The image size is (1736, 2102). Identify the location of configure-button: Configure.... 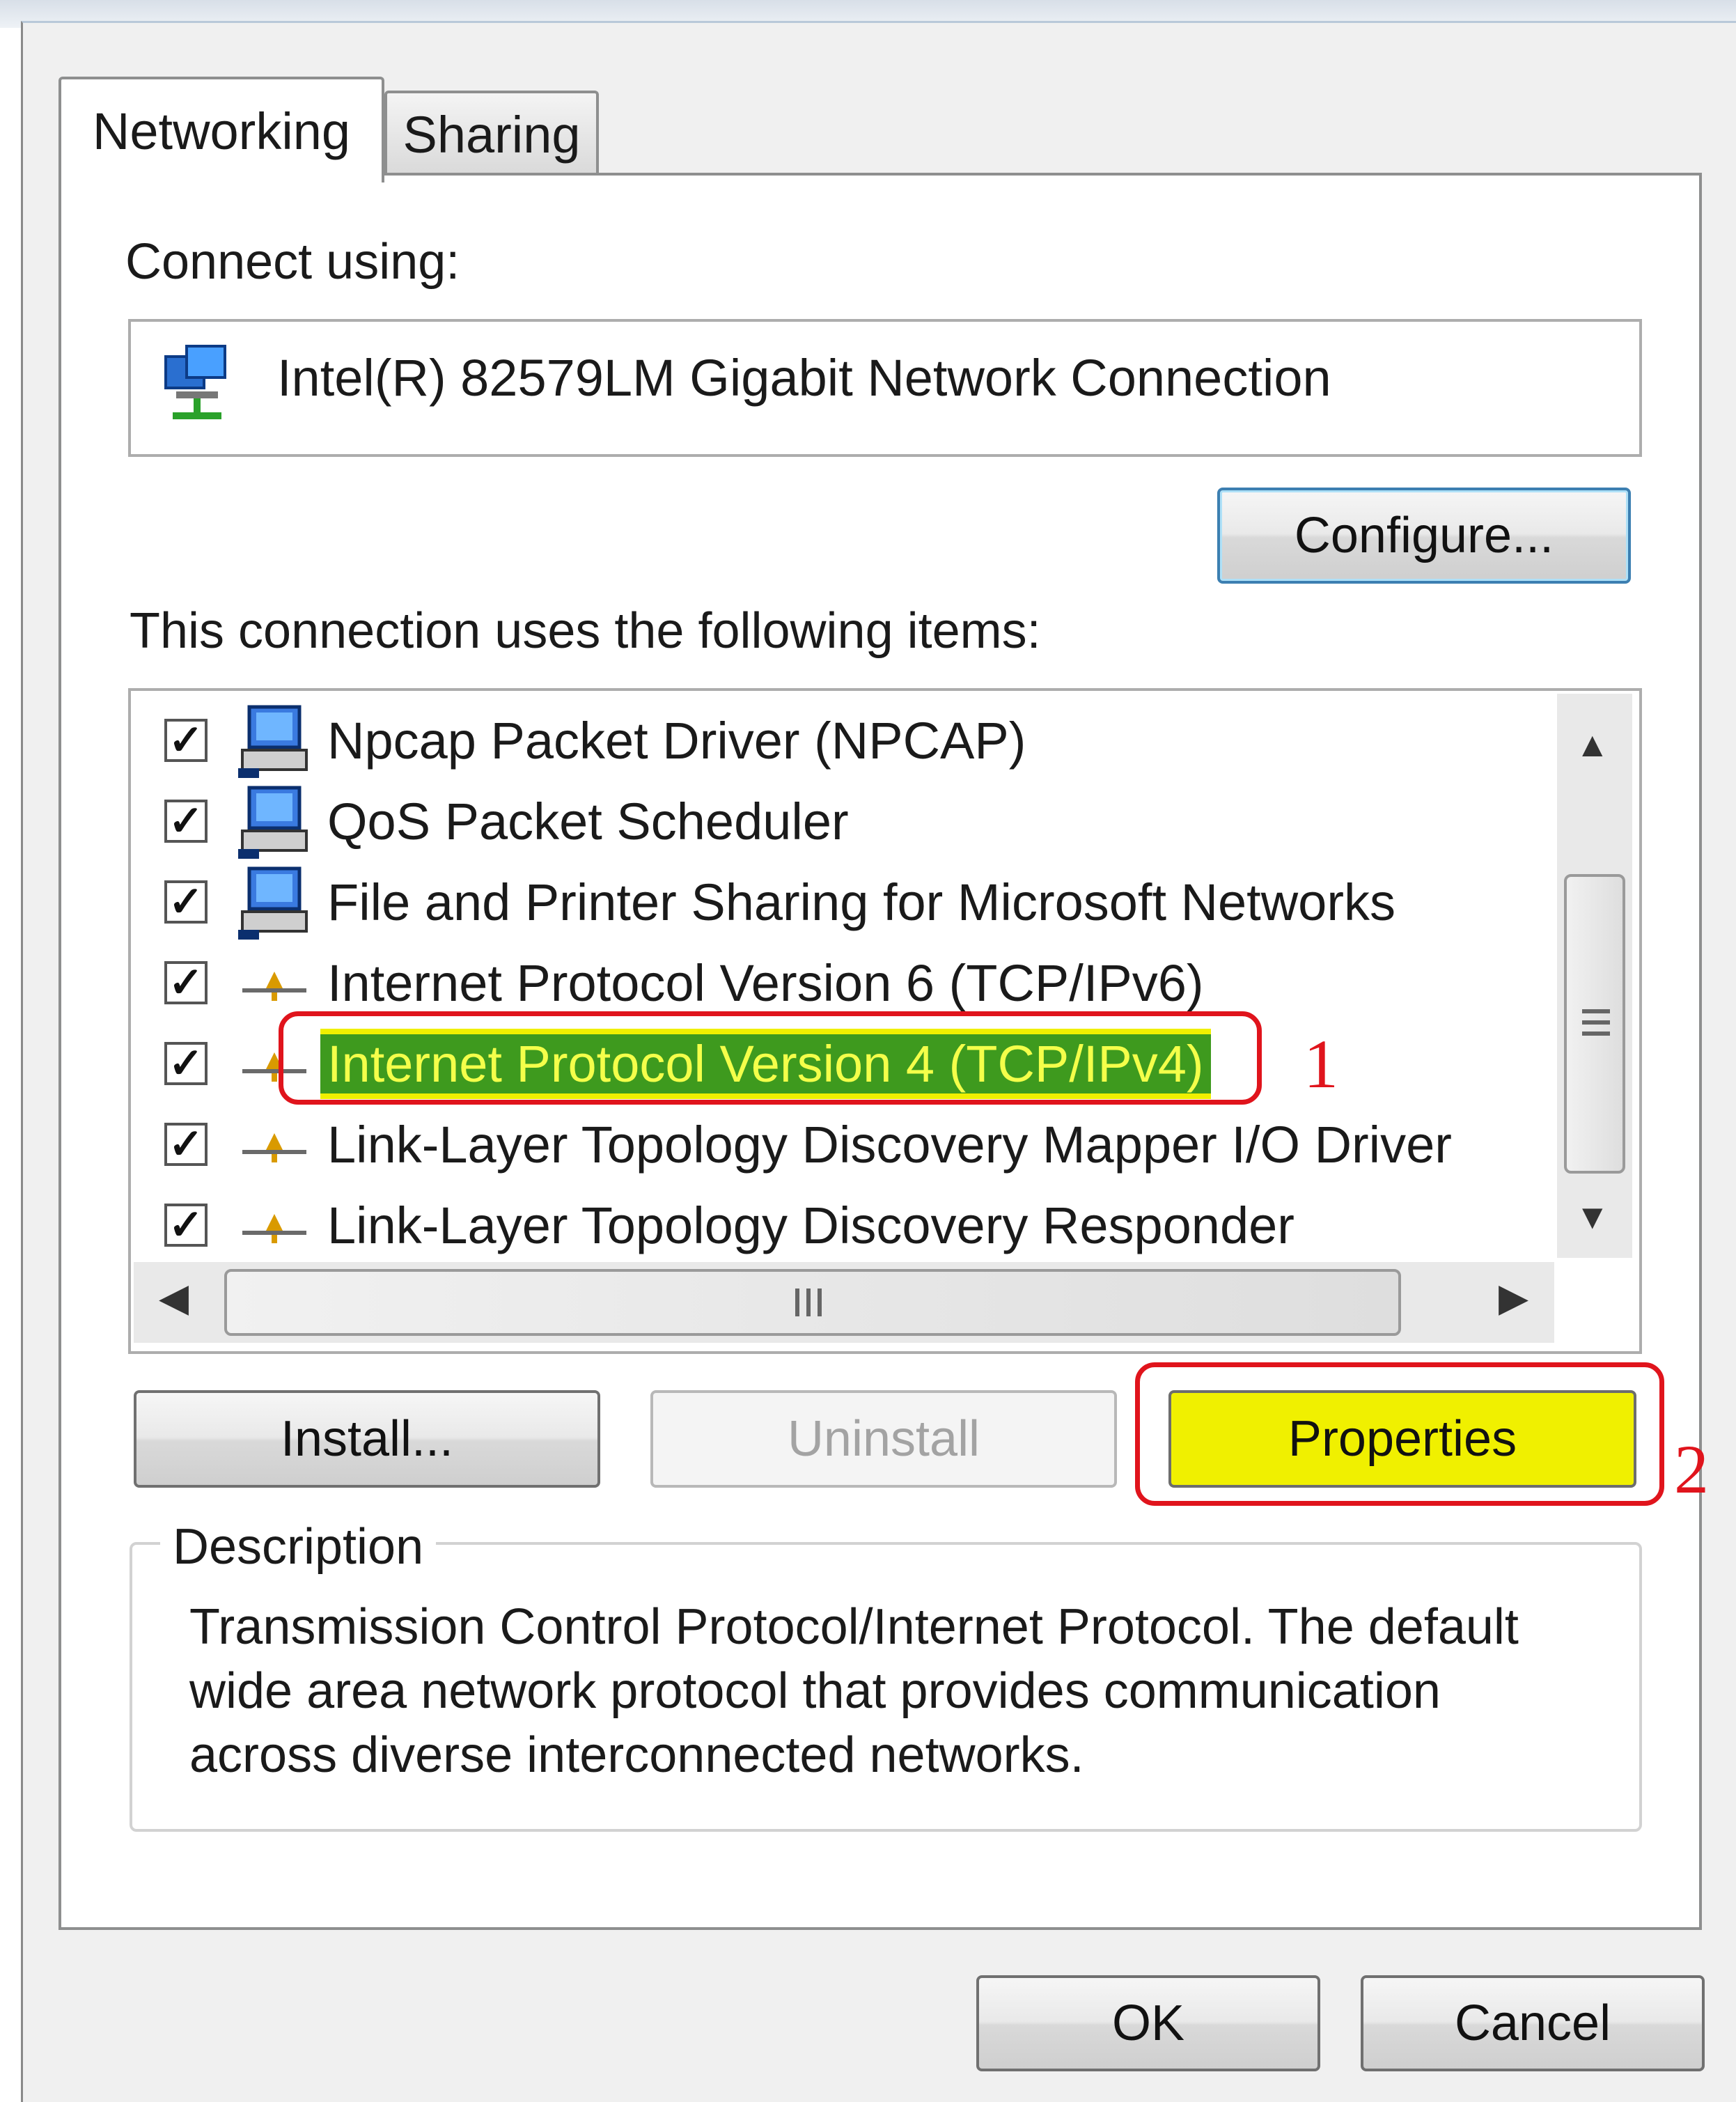
(1424, 536).